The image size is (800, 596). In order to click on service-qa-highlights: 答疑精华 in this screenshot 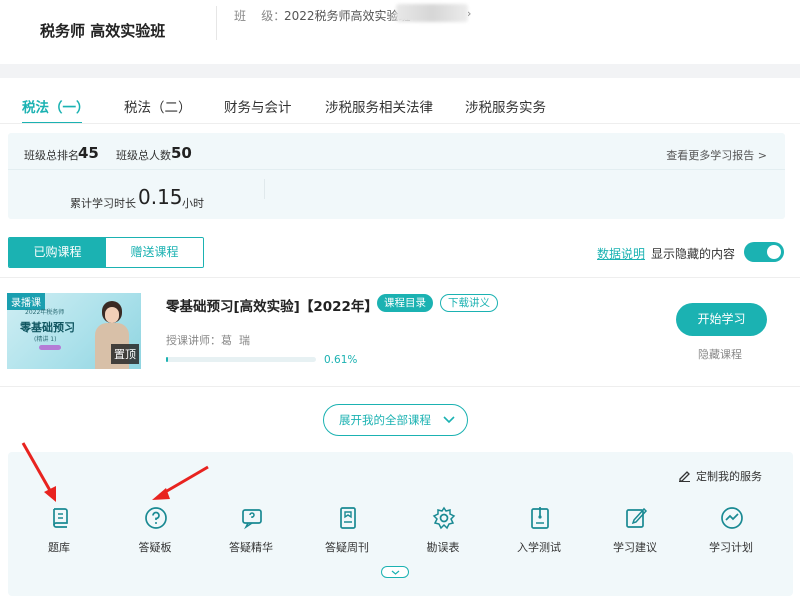, I will do `click(251, 531)`.